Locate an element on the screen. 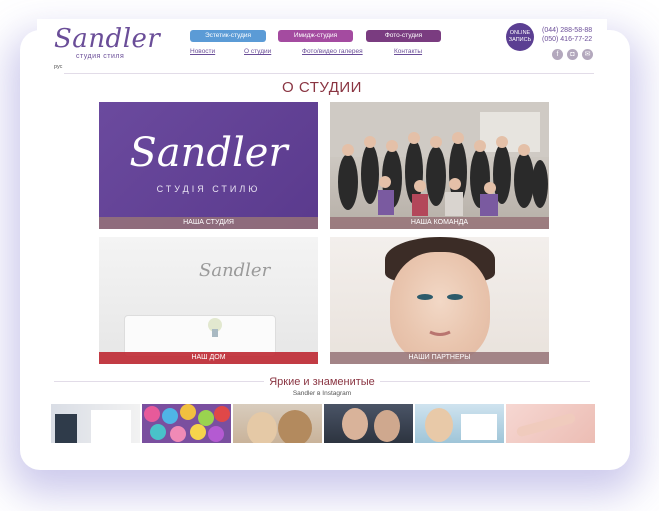  photo-studio-button: Фото-студия is located at coordinates (403, 36).